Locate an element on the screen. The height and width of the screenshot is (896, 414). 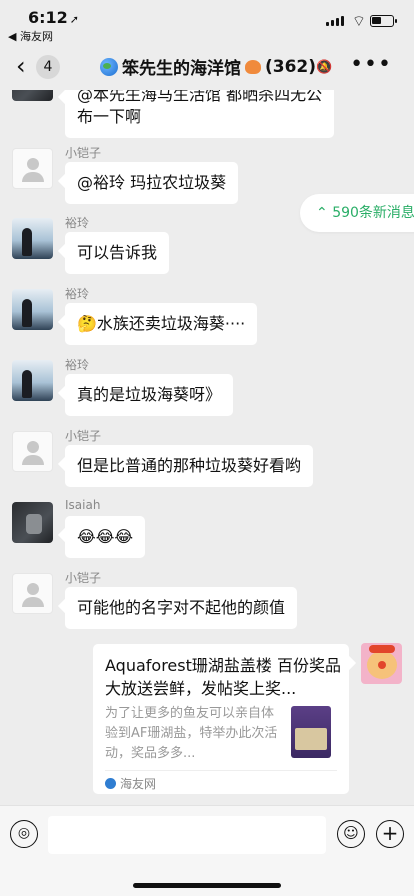
home-indicator is located at coordinates (207, 885).